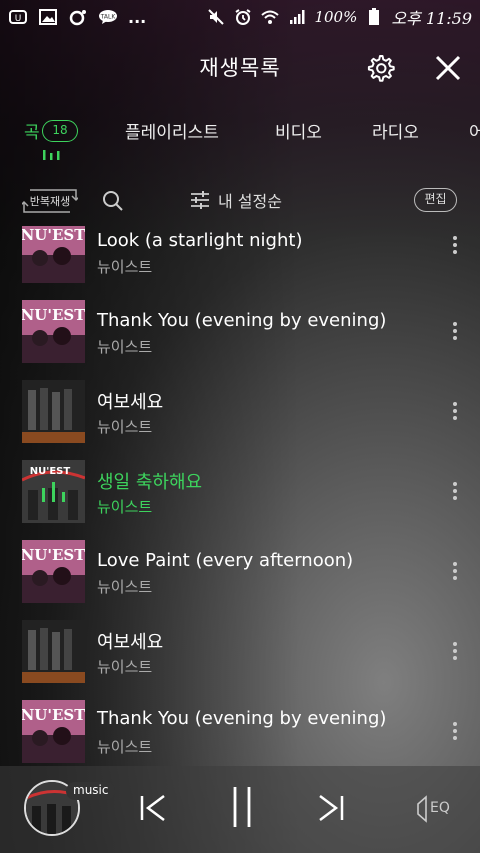  Describe the element at coordinates (240, 262) in the screenshot. I see `list-item: NU'EST Look (a starlight night) 뉴이스트` at that location.